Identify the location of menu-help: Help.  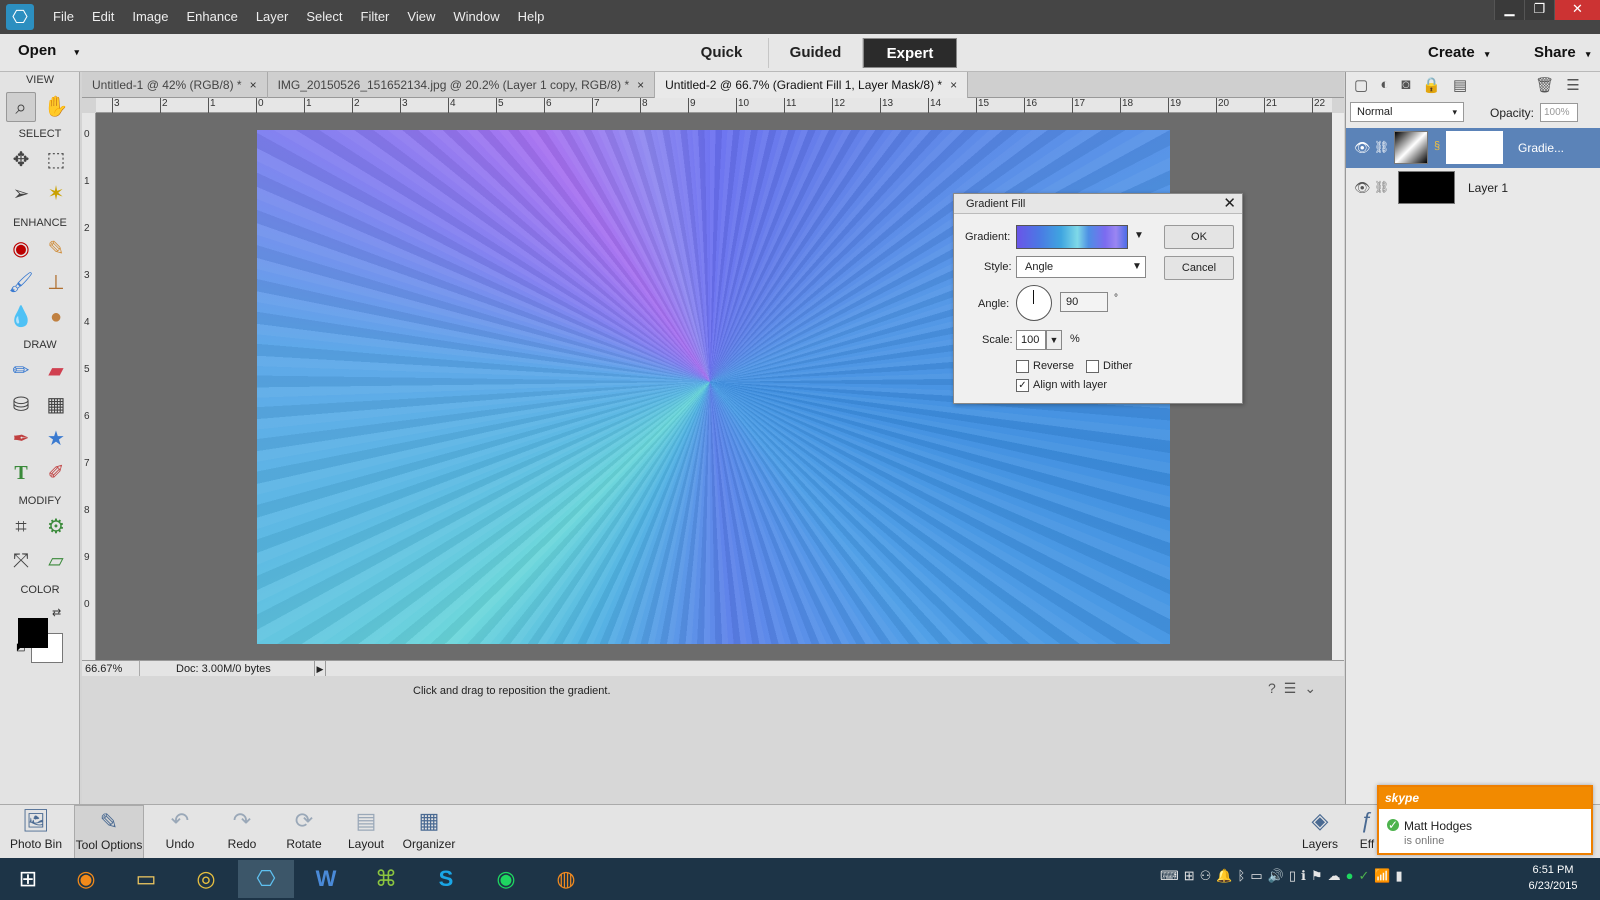
(531, 17).